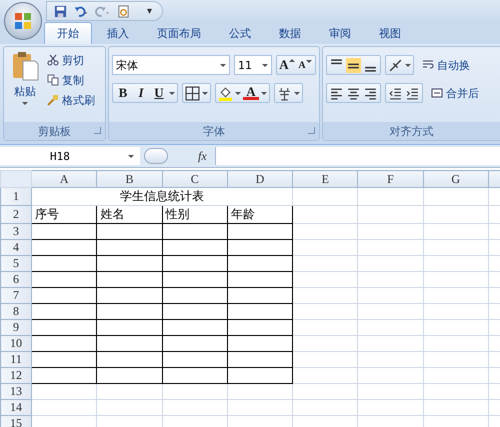 The image size is (500, 427). Describe the element at coordinates (118, 33) in the screenshot. I see `ribbon-tab: 插入` at that location.